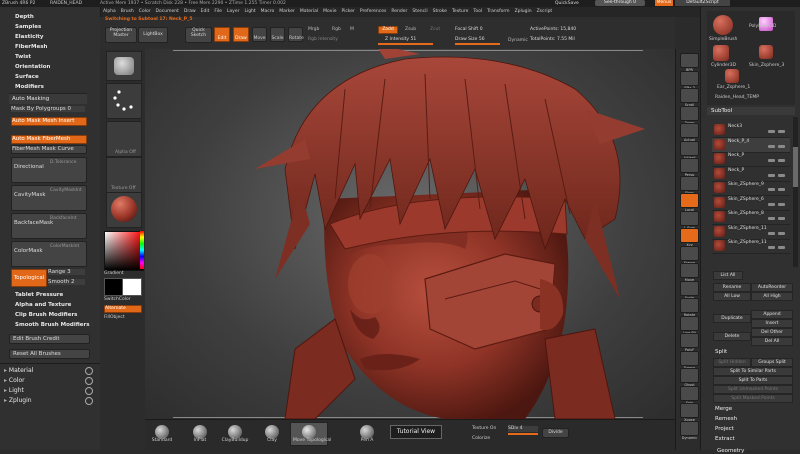 Image resolution: width=800 pixels, height=454 pixels. I want to click on subtool-header: SubTool, so click(751, 111).